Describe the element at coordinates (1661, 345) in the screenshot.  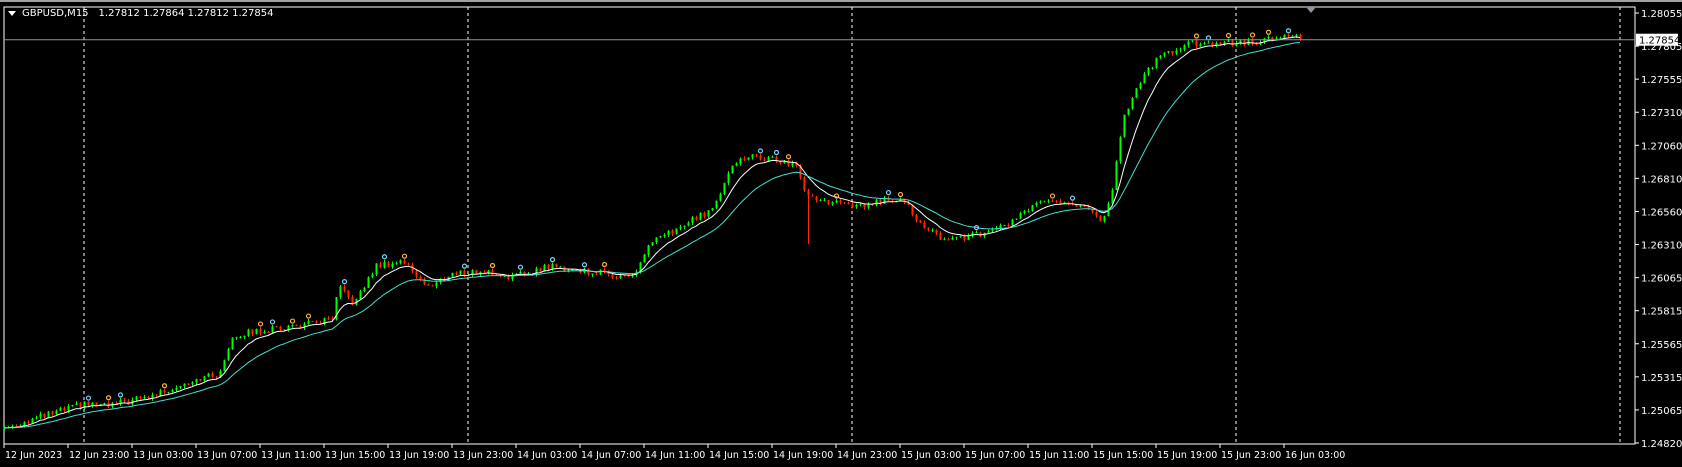
I see `y-axis-label: 1.25565` at that location.